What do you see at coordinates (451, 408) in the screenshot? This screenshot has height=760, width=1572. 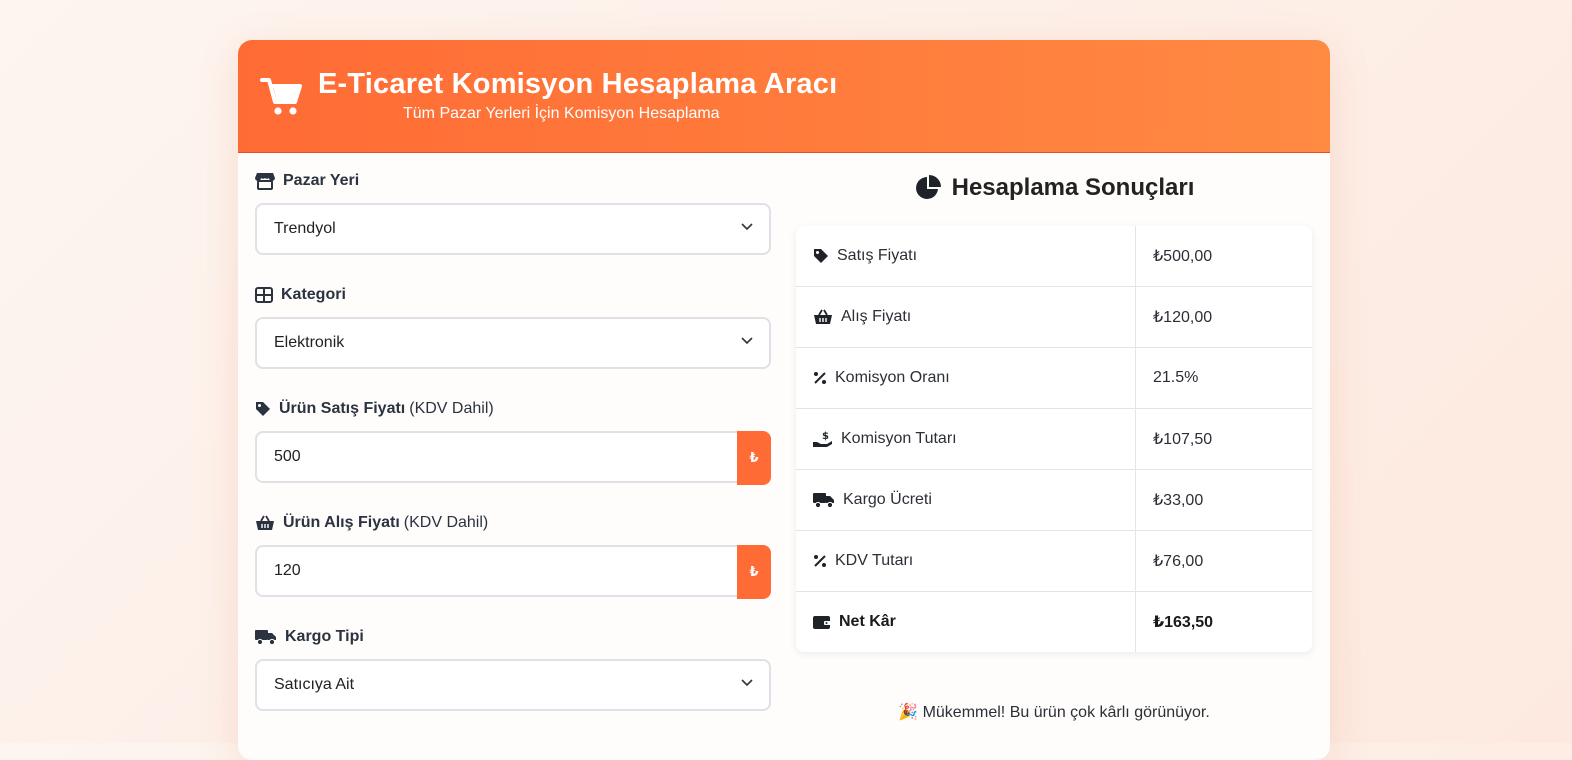 I see `sale-price-label-suffix: (KDV Dahil)` at bounding box center [451, 408].